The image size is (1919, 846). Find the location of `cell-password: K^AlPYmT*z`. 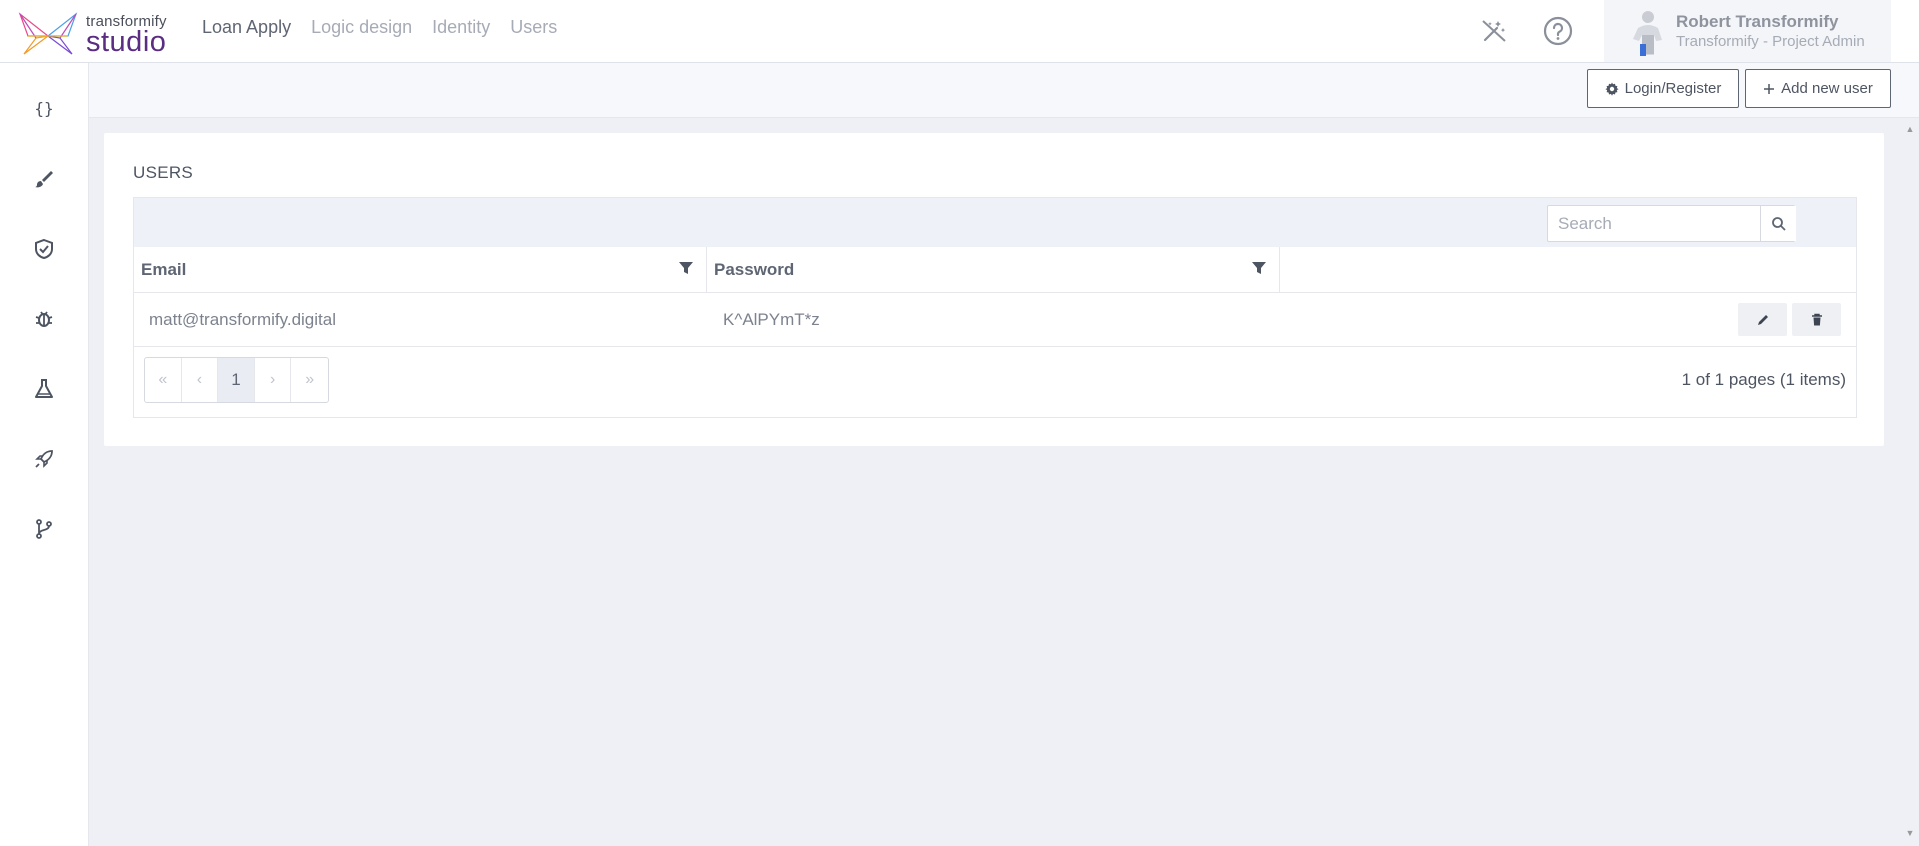

cell-password: K^AlPYmT*z is located at coordinates (771, 319).